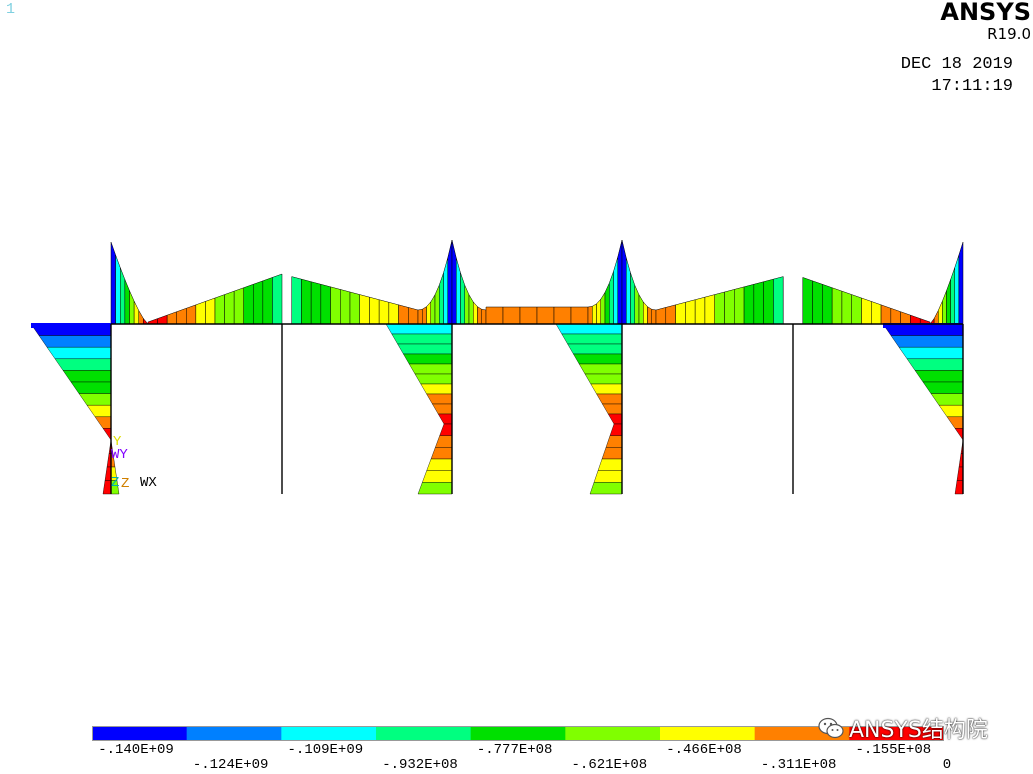 The height and width of the screenshot is (774, 1033). I want to click on beam-spike-3l, so click(605, 282).